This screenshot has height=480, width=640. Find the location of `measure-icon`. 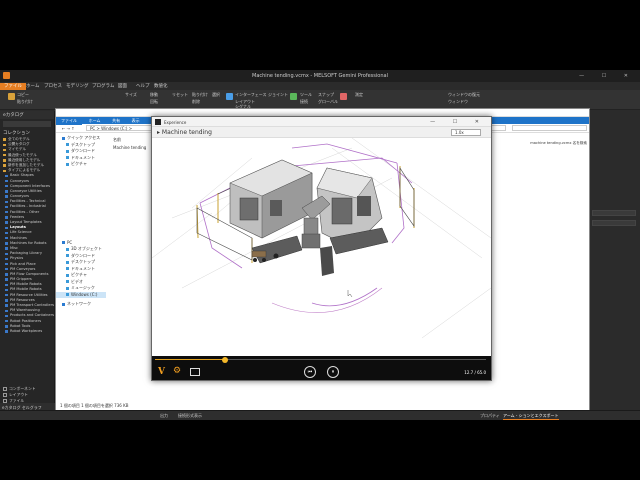

measure-icon is located at coordinates (343, 96).